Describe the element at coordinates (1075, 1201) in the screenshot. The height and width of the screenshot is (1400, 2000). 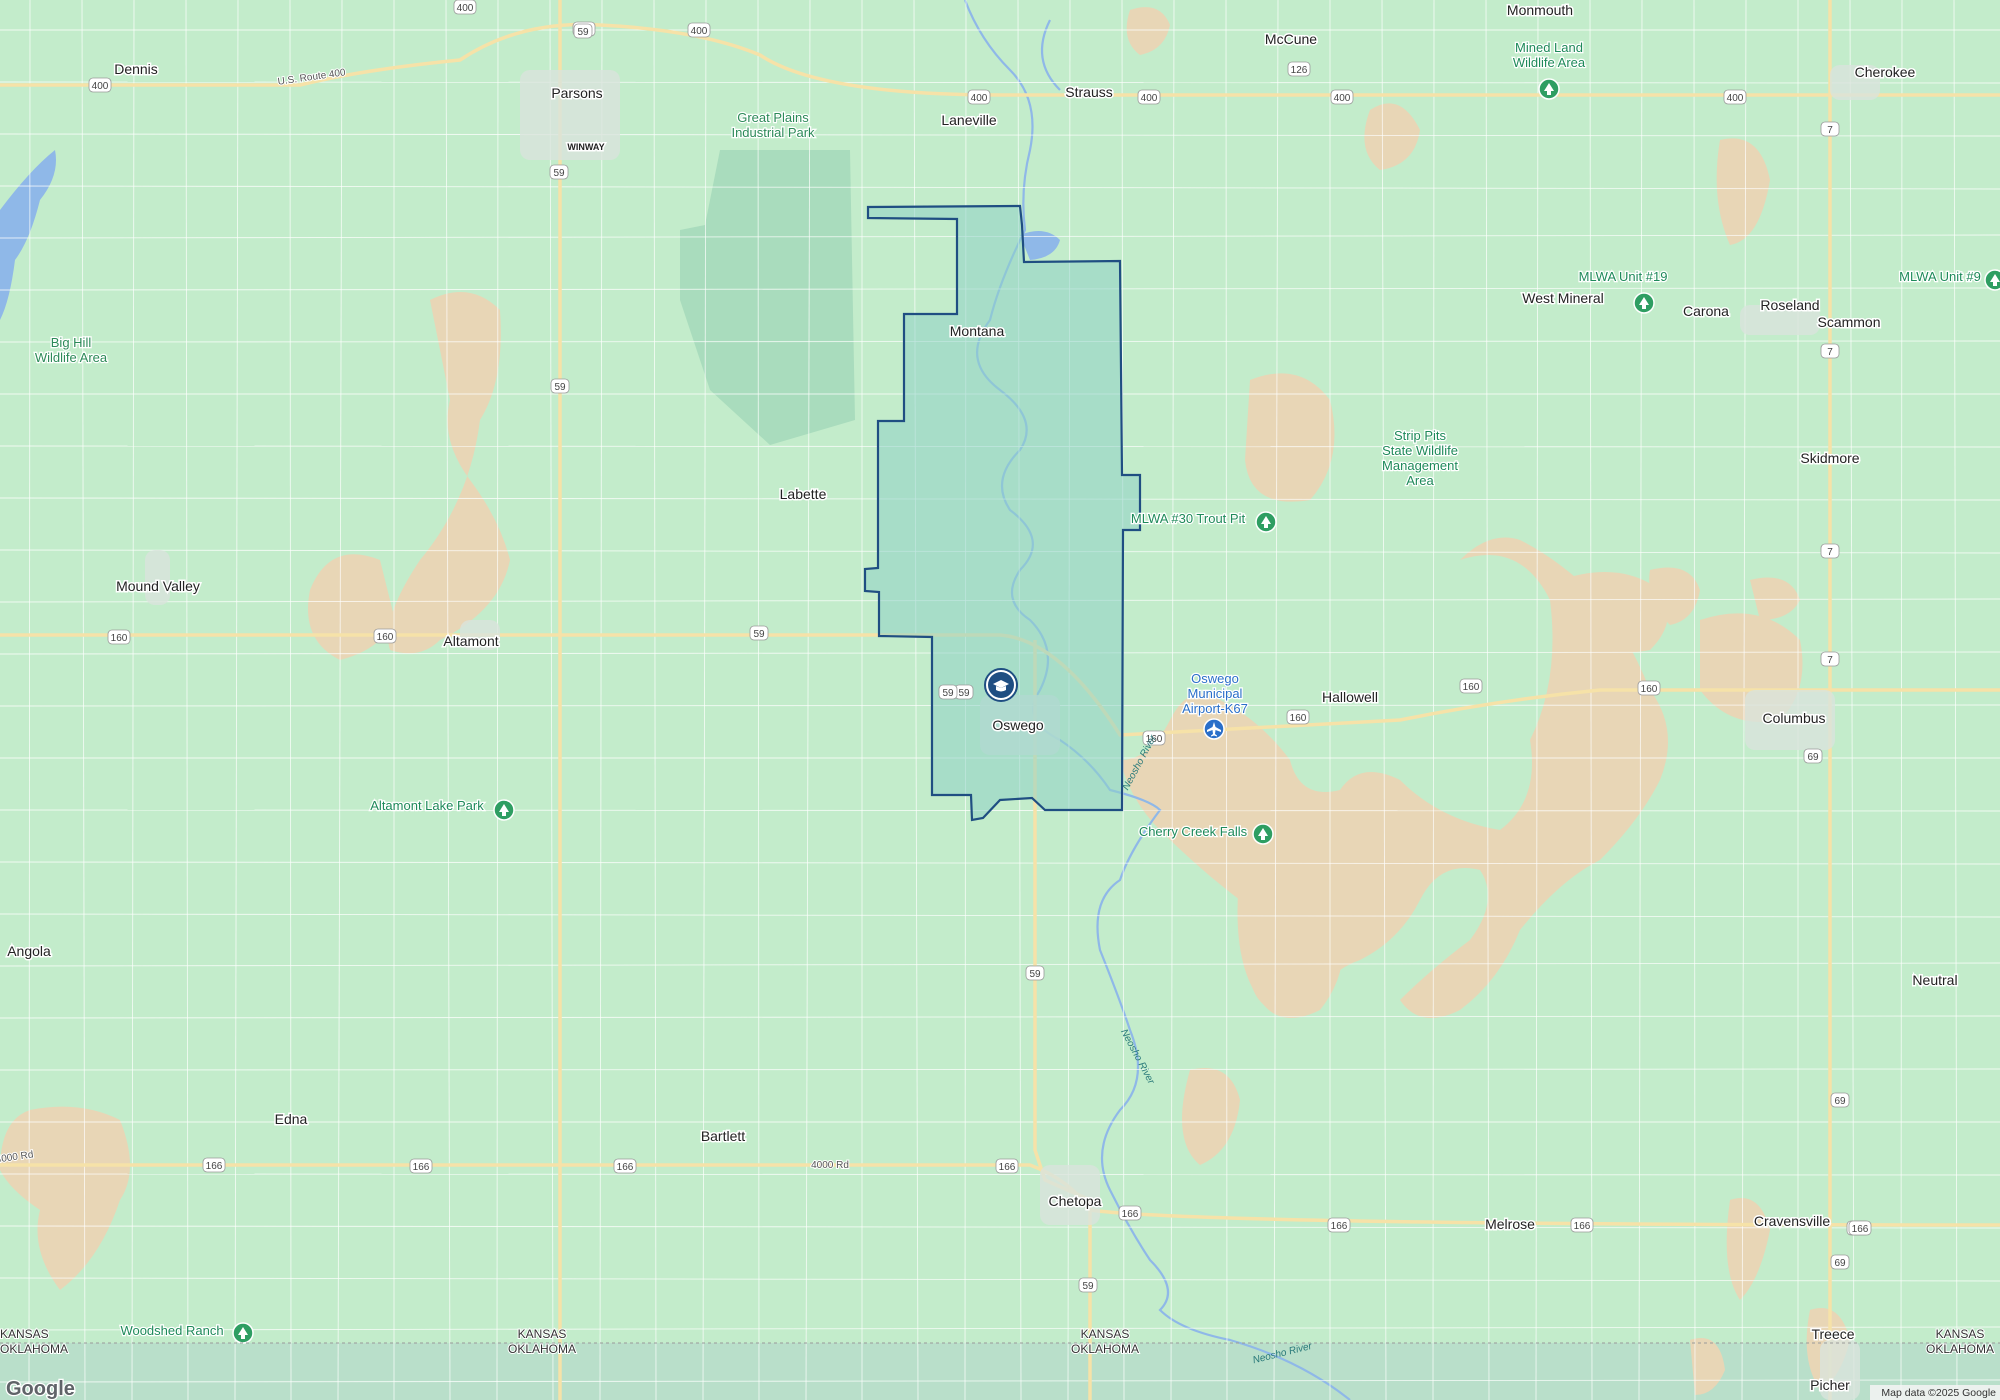
I see `town-label: Chetopa` at that location.